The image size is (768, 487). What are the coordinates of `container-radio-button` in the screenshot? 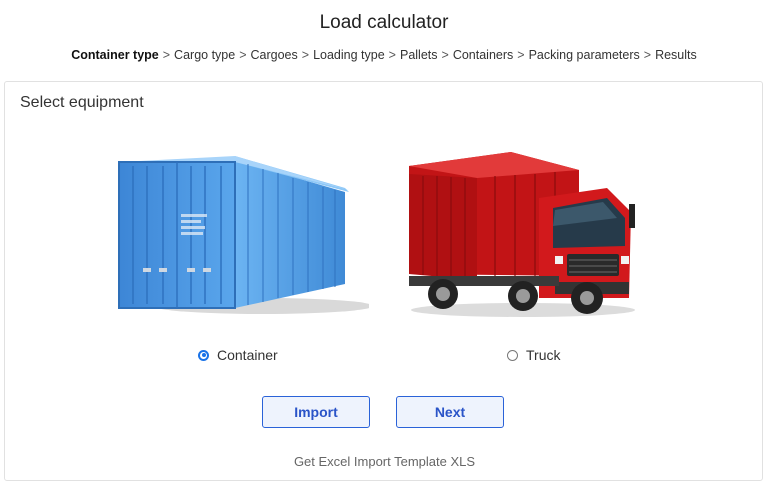 It's located at (203, 355).